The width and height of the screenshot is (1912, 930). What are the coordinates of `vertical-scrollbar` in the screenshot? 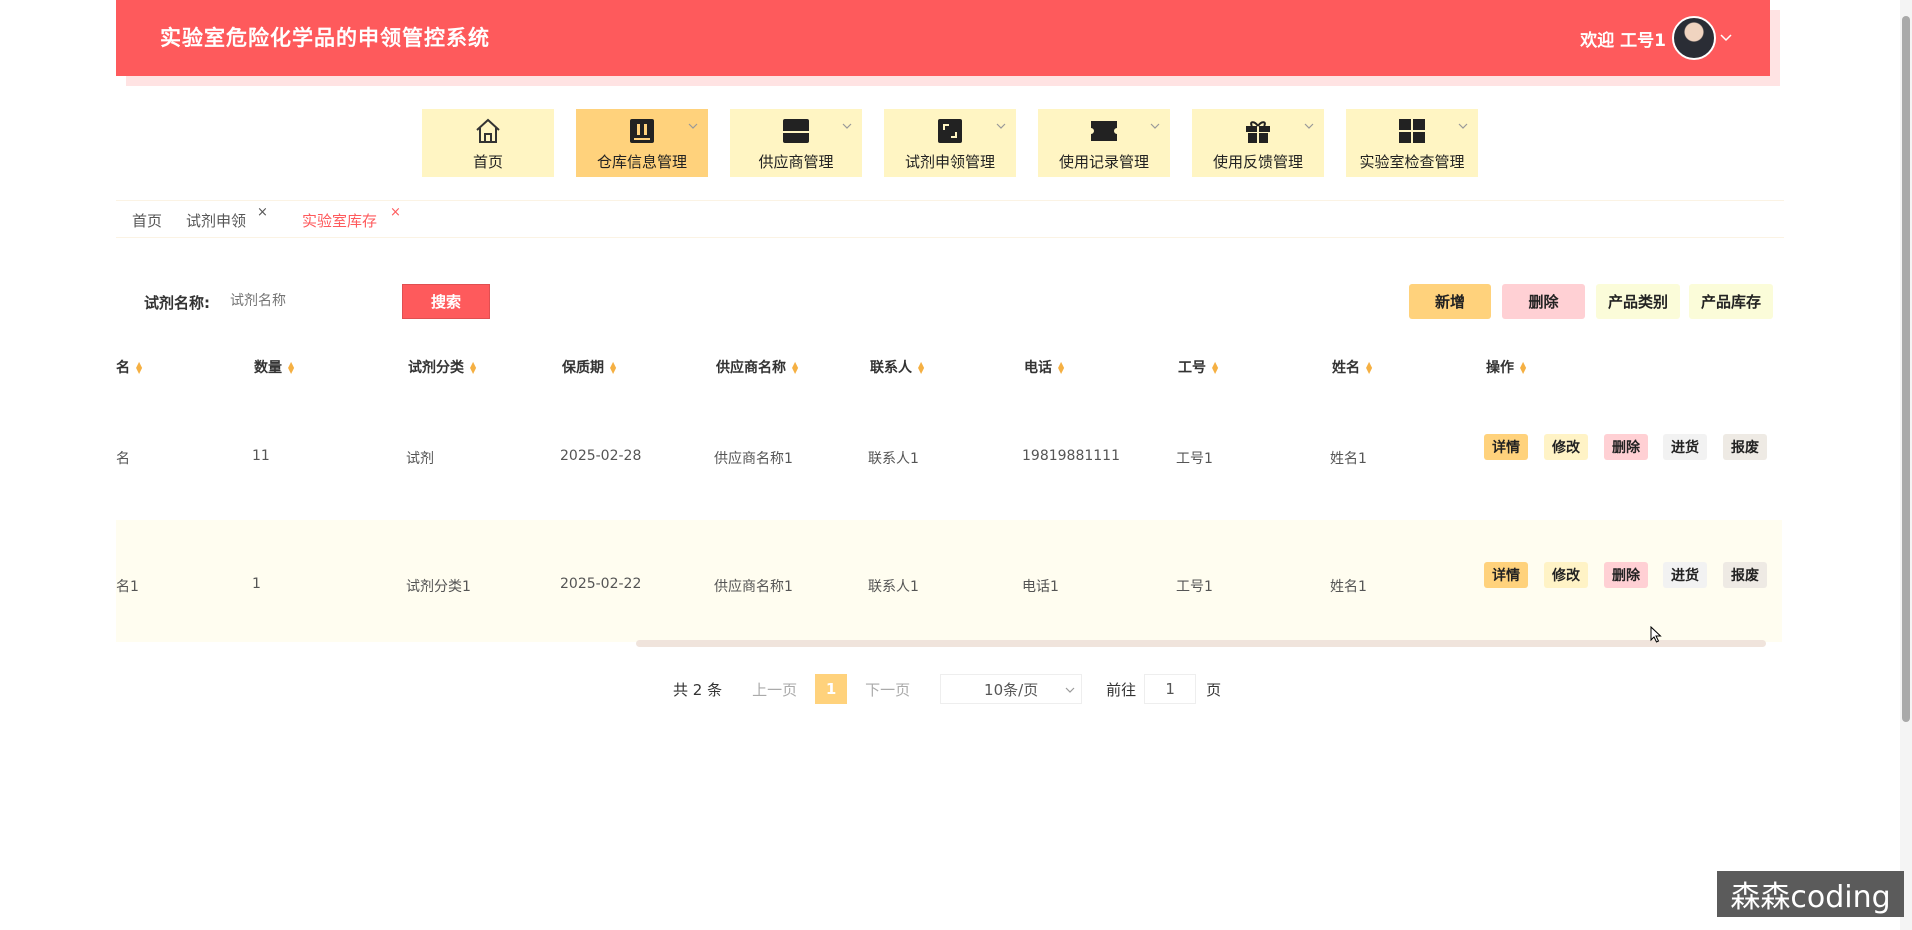 It's located at (1906, 465).